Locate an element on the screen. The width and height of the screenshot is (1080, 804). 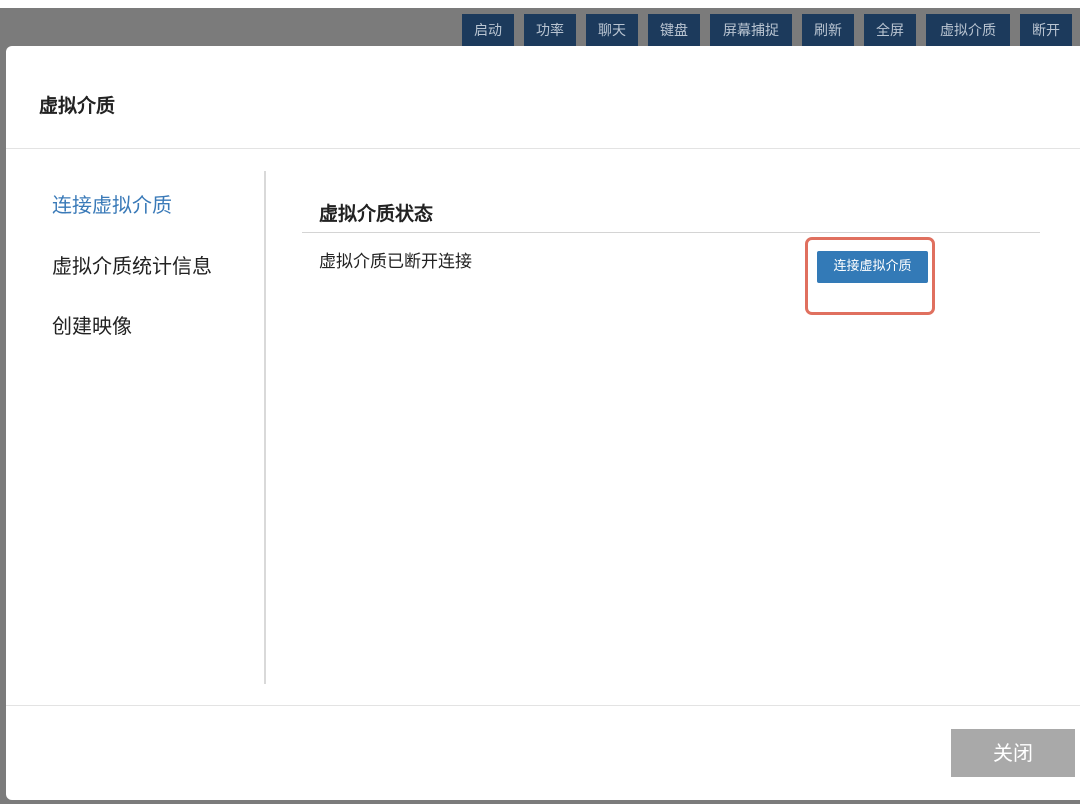
sidebar-item-create-image: 创建映像 is located at coordinates (92, 324).